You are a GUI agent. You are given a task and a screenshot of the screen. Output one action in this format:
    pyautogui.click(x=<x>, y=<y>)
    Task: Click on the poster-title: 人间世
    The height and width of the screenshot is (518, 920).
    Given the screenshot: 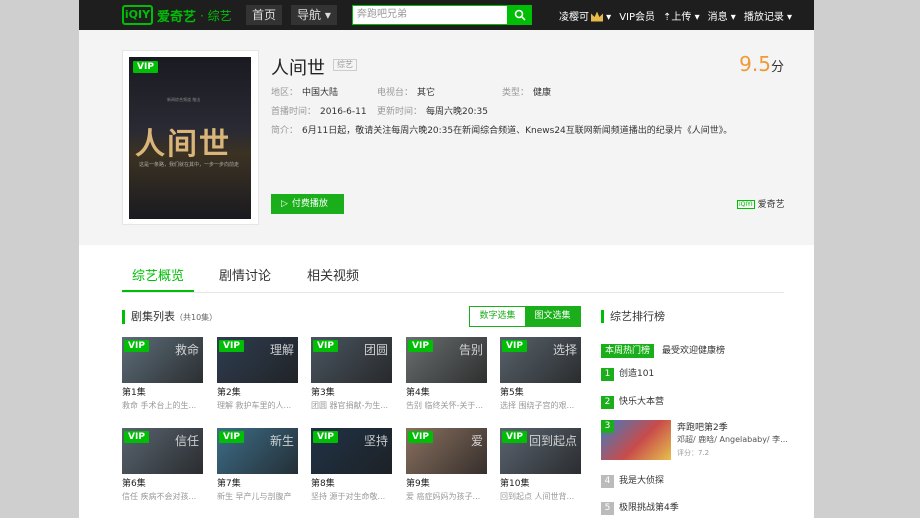 What is the action you would take?
    pyautogui.click(x=183, y=144)
    